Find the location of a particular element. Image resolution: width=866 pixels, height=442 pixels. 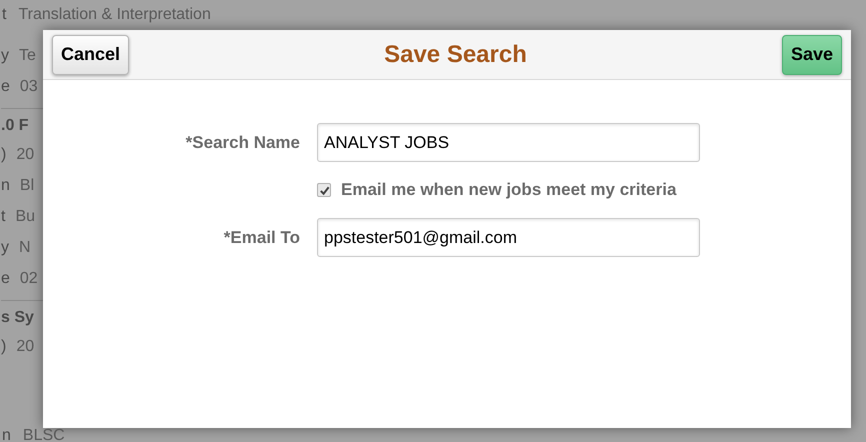

field-value: BLSC is located at coordinates (43, 435).